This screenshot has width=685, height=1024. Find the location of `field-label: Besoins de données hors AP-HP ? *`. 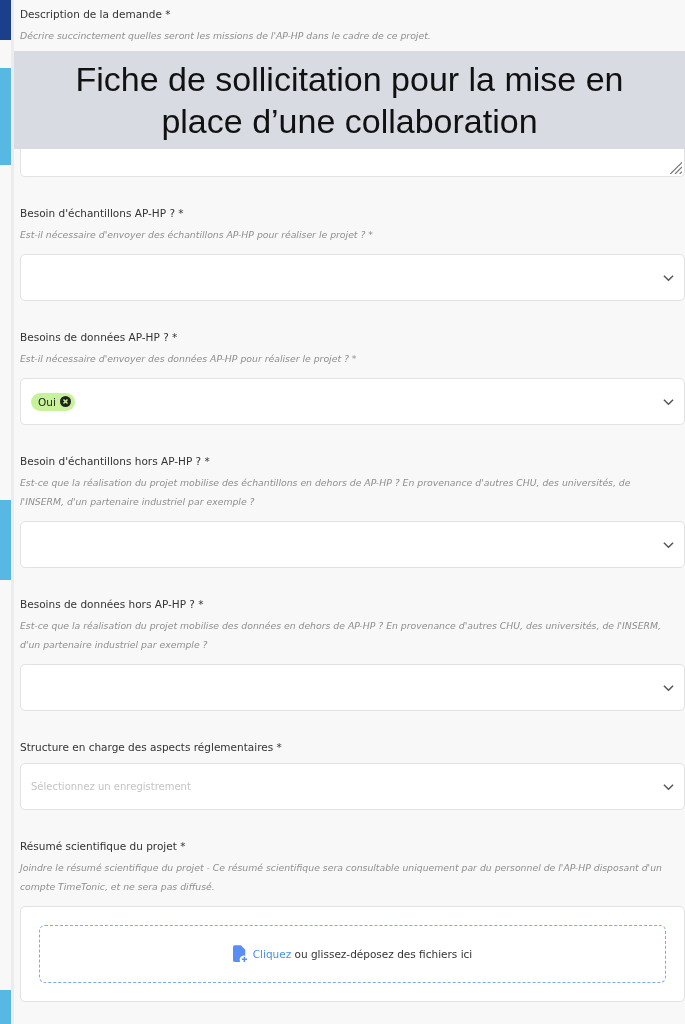

field-label: Besoins de données hors AP-HP ? * is located at coordinates (112, 604).